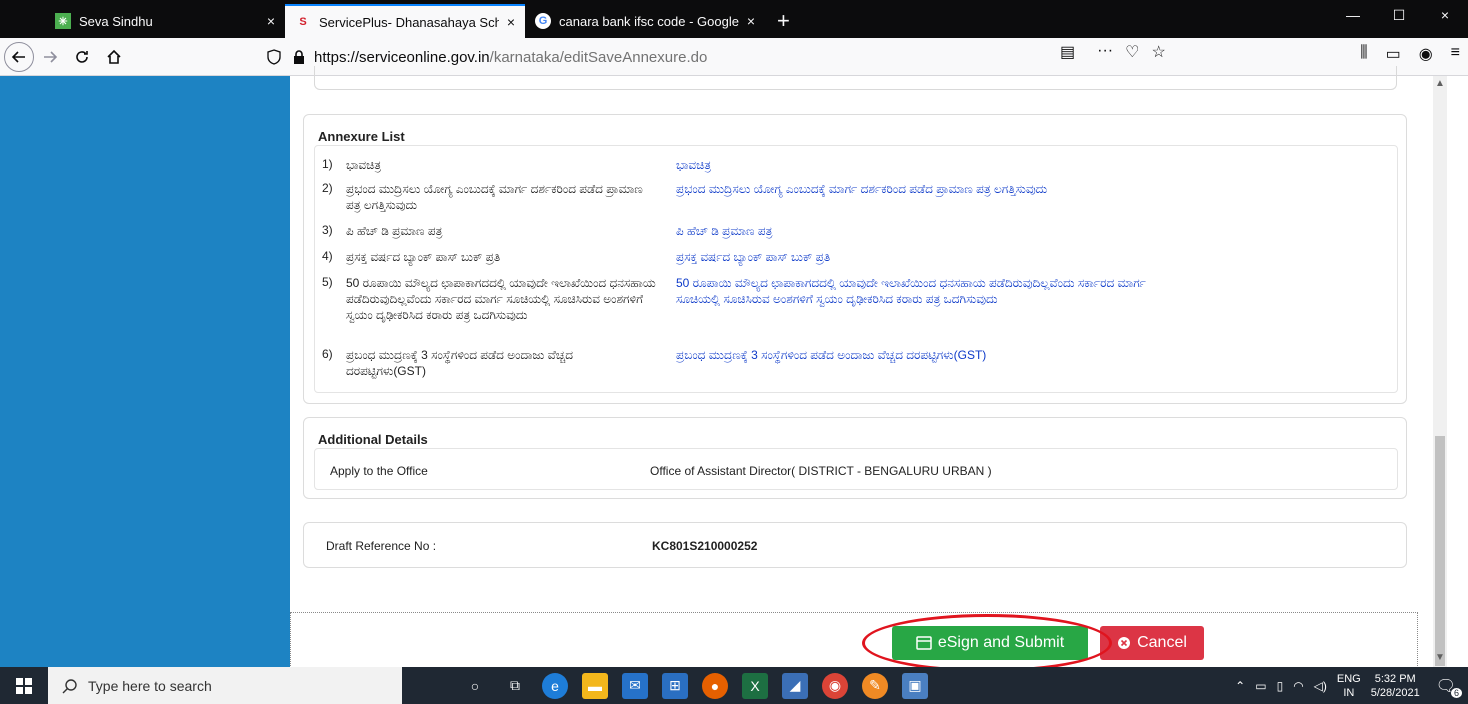  I want to click on show-hidden-icons-icon: ⌃, so click(1240, 686).